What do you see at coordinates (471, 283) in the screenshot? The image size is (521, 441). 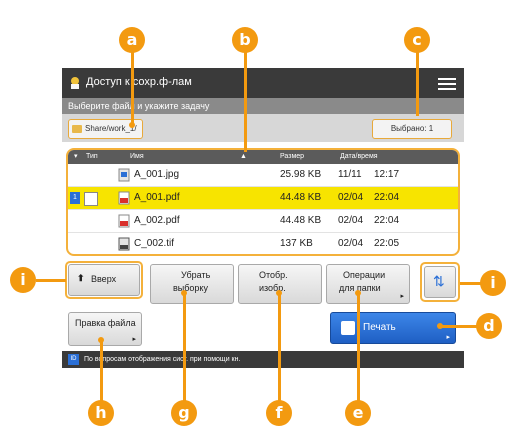 I see `callout-i-right-leader` at bounding box center [471, 283].